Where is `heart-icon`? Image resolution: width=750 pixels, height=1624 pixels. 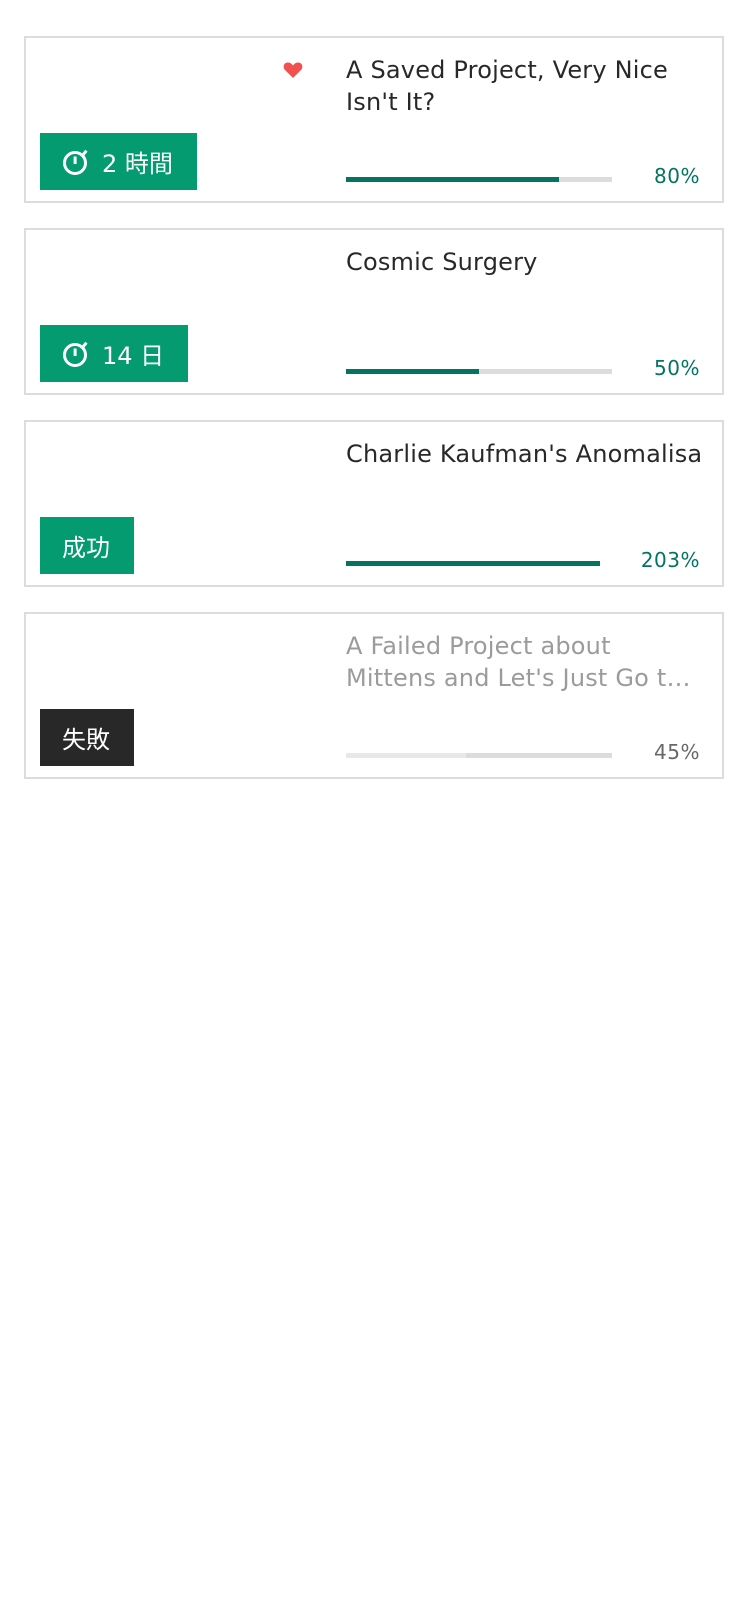 heart-icon is located at coordinates (293, 70).